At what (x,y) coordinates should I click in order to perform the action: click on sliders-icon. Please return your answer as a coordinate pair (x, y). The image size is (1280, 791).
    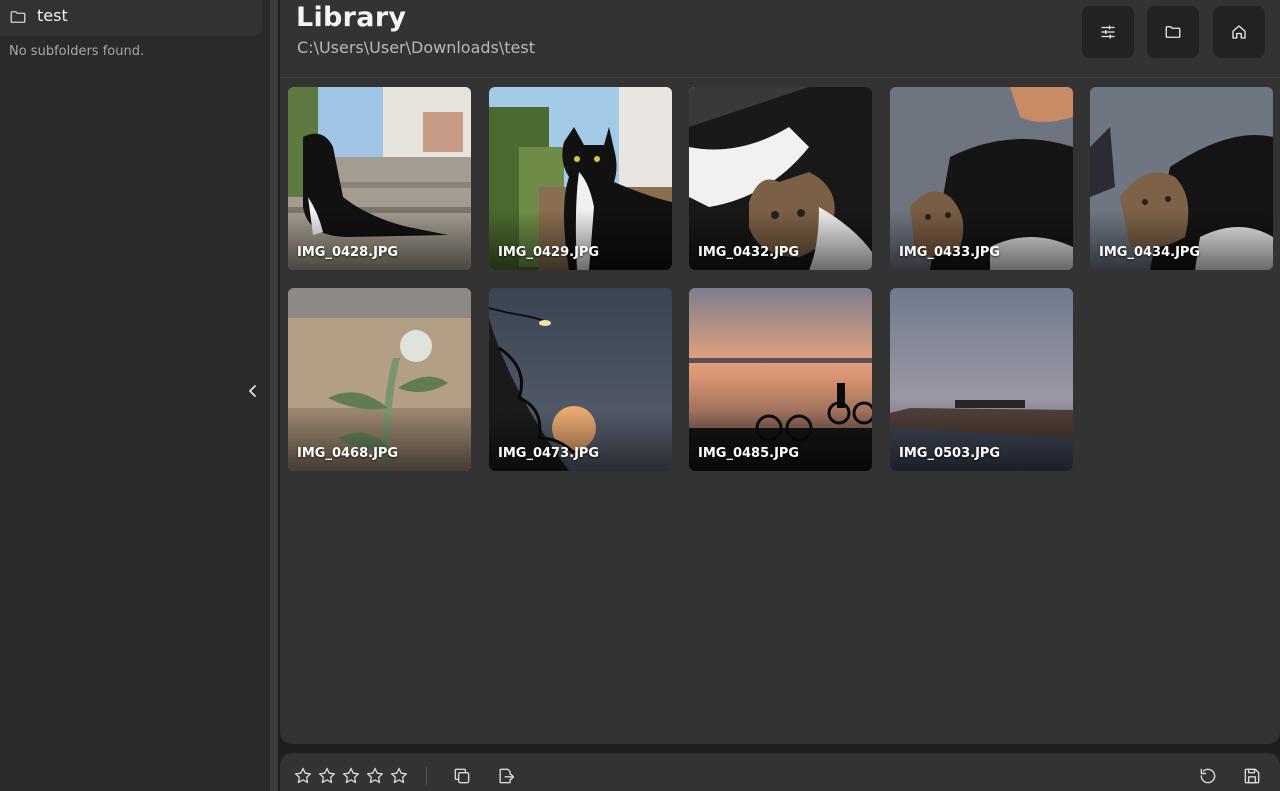
    Looking at the image, I should click on (1108, 32).